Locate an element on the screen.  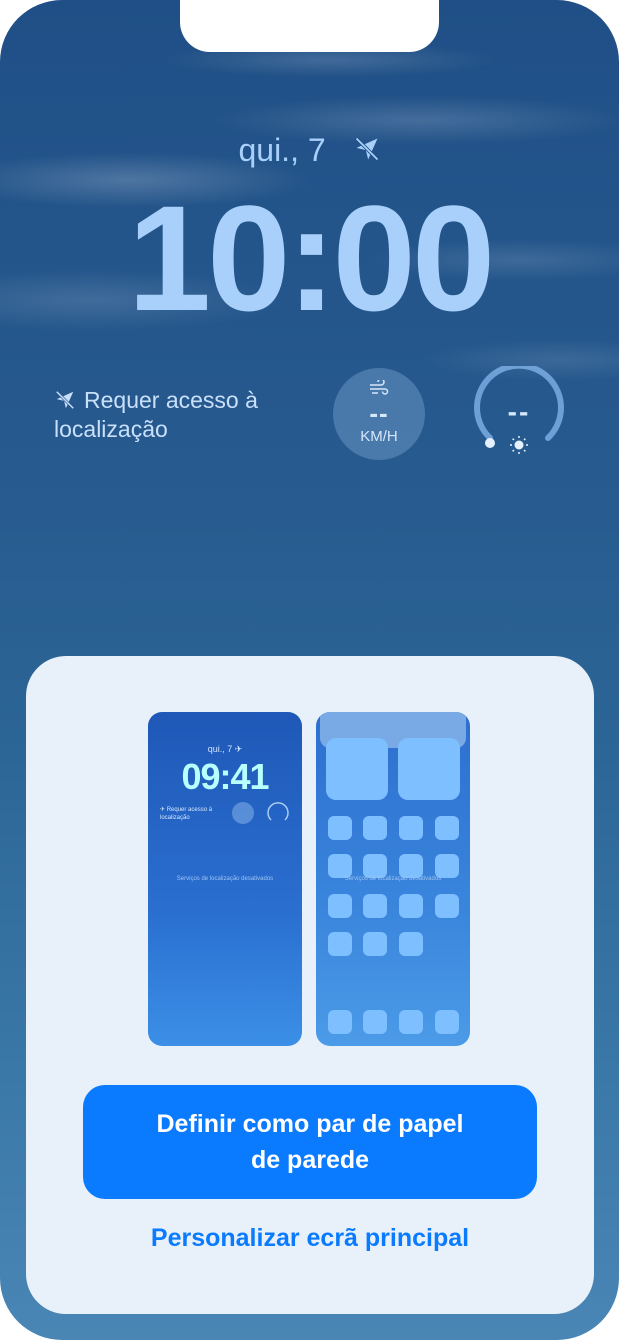
device-notch is located at coordinates (309, 26).